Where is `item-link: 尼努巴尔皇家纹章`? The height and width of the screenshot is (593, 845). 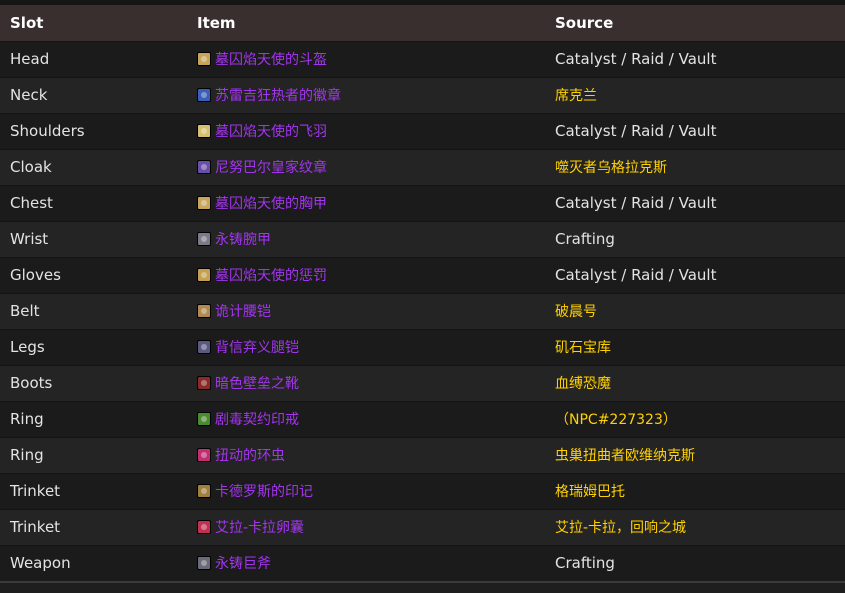 item-link: 尼努巴尔皇家纹章 is located at coordinates (262, 167).